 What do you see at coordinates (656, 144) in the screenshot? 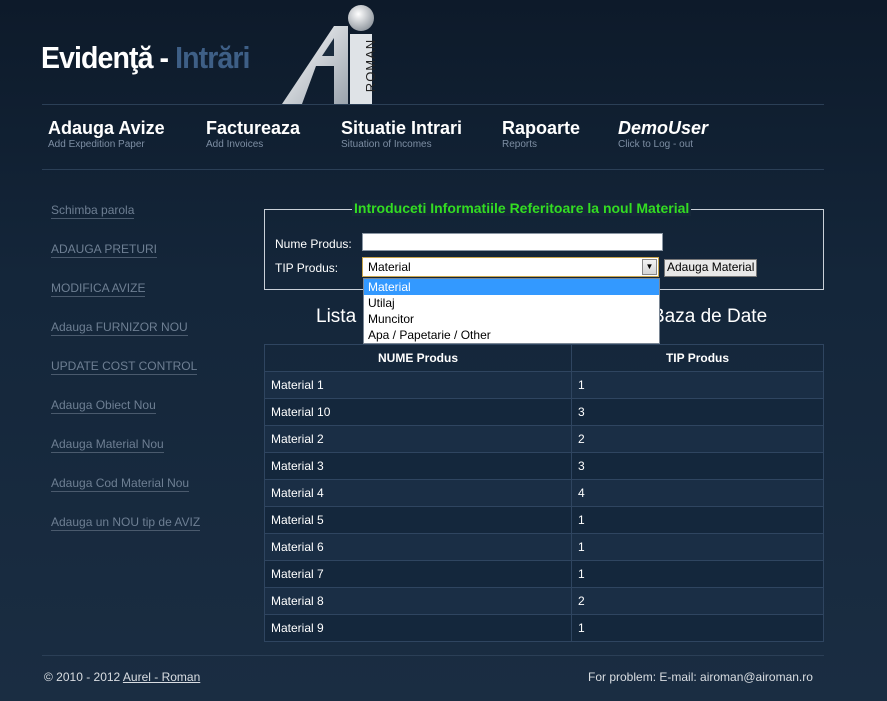
I see `nav-user-sub: Click to Log - out` at bounding box center [656, 144].